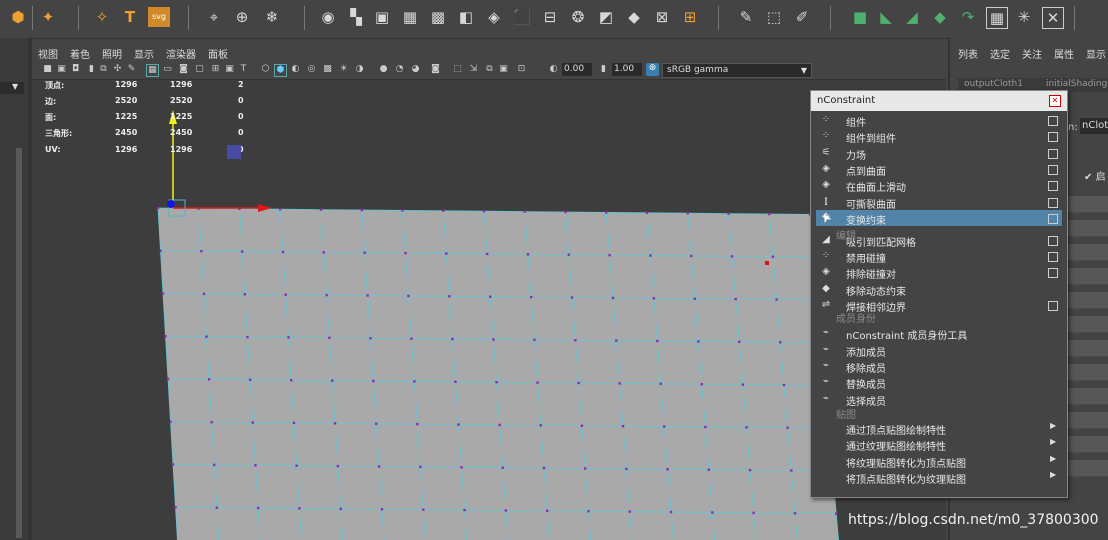 Image resolution: width=1108 pixels, height=540 pixels. What do you see at coordinates (939, 350) in the screenshot?
I see `menu-item: ⌁ 添加成员` at bounding box center [939, 350].